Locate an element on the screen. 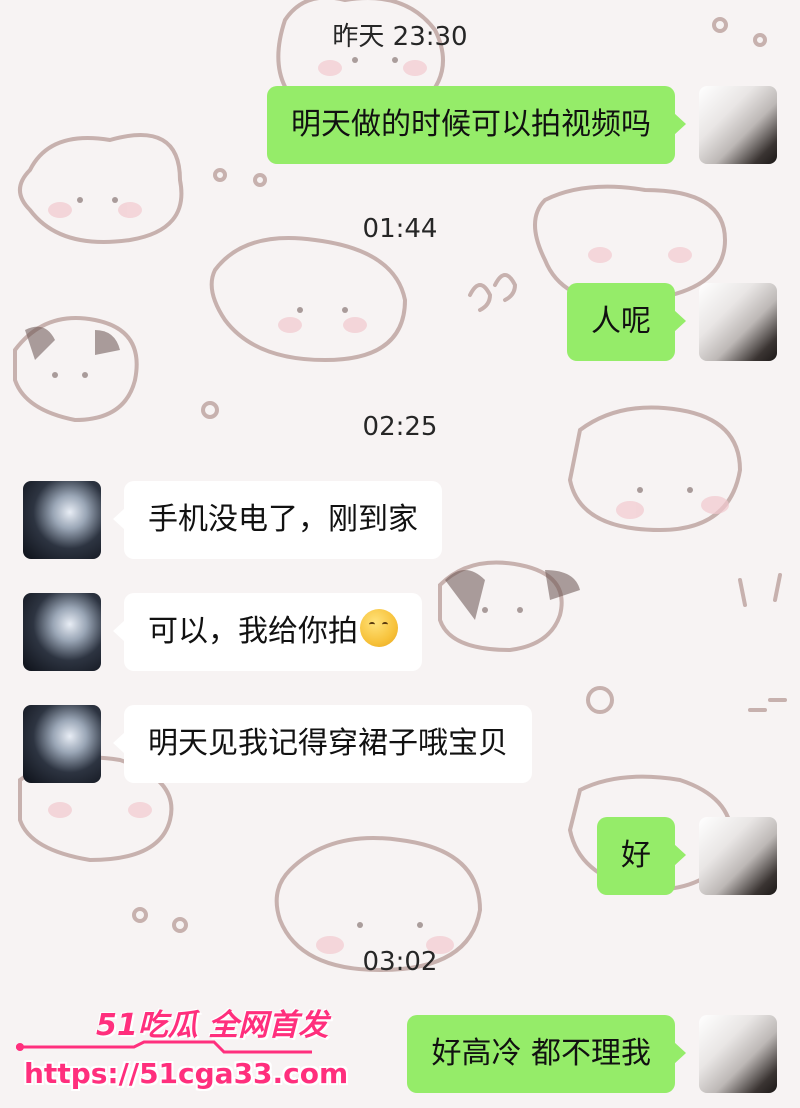 Image resolution: width=800 pixels, height=1108 pixels. kissing-face-emoji-icon is located at coordinates (379, 628).